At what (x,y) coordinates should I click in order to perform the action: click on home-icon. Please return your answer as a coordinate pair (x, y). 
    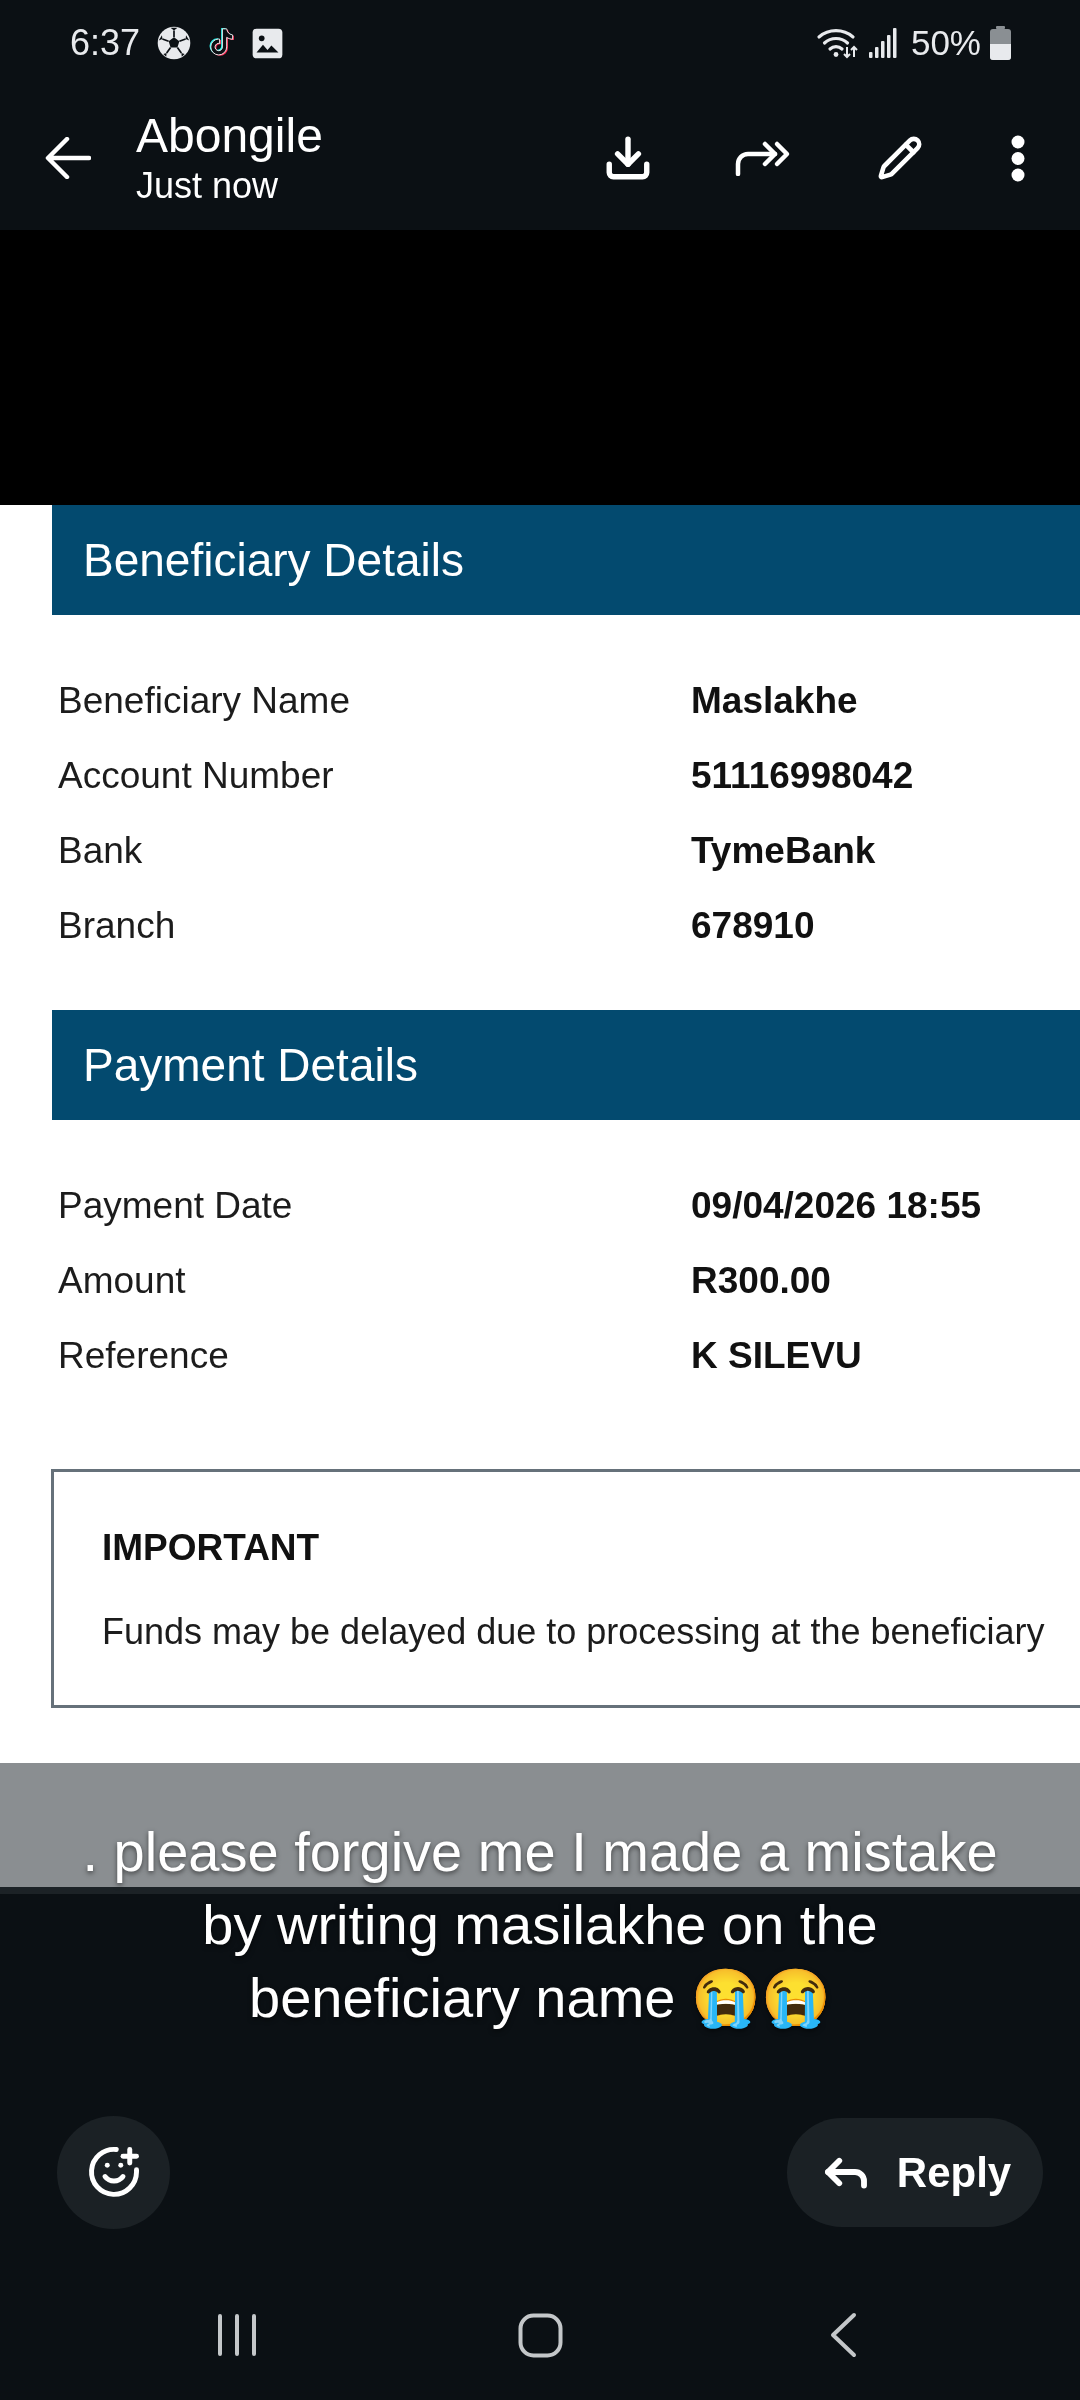
    Looking at the image, I should click on (540, 2335).